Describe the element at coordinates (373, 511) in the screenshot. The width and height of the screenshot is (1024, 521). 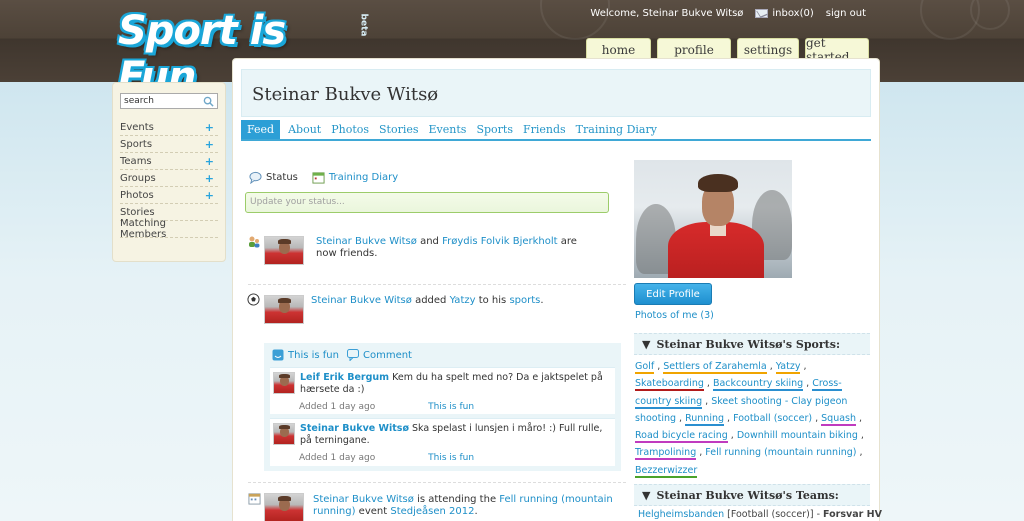
I see `feed-text: event` at that location.